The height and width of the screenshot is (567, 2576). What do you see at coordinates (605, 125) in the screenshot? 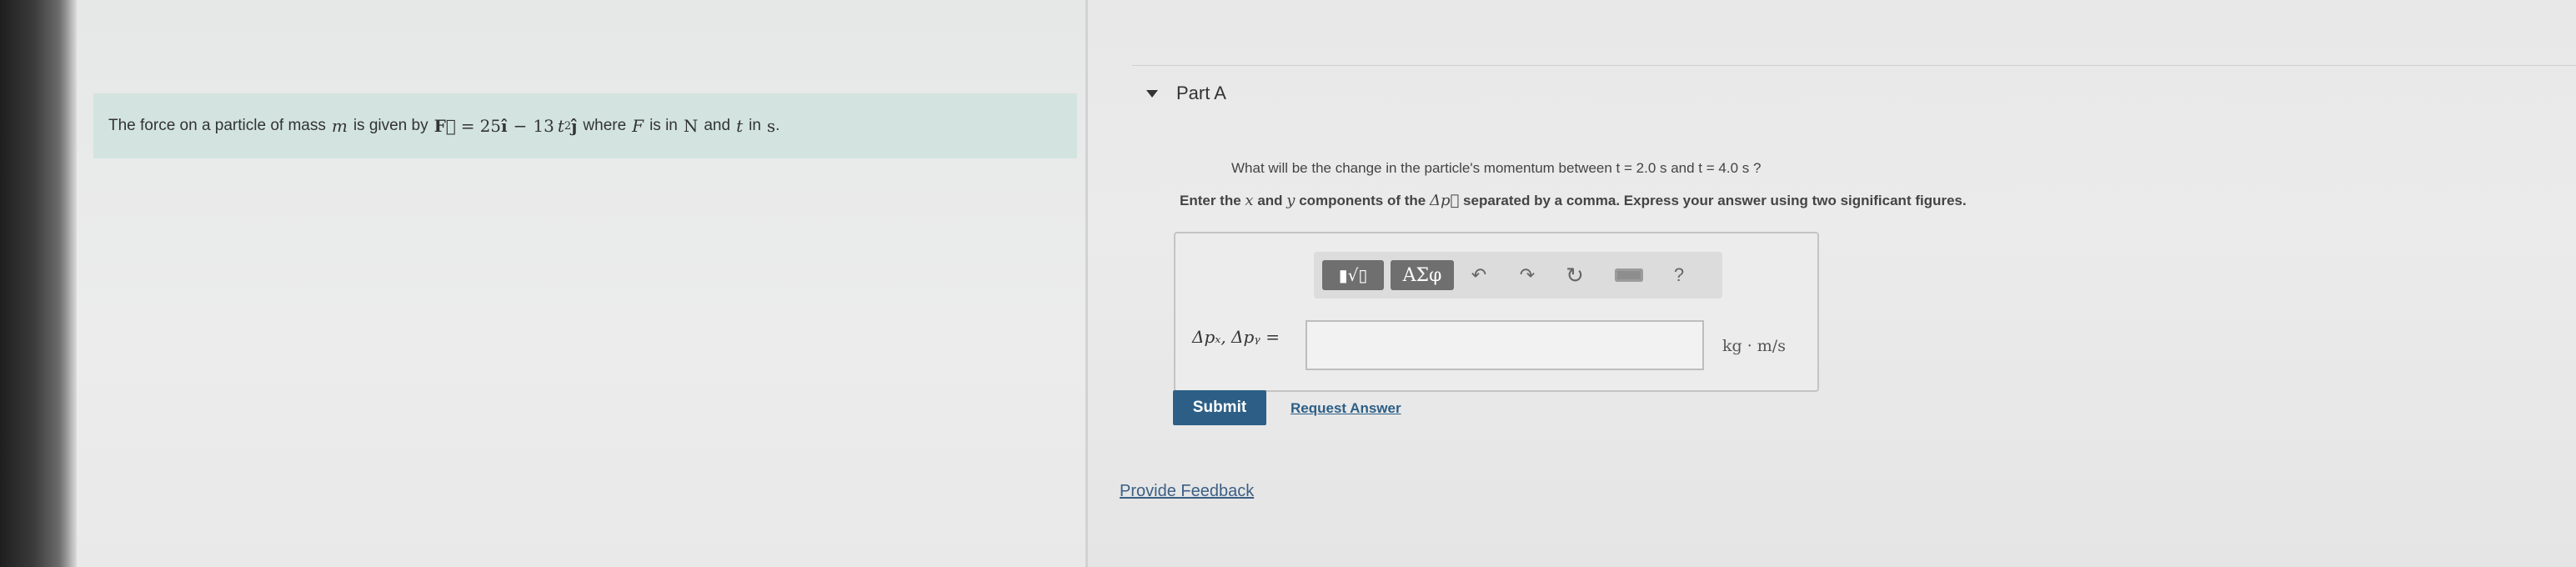
I see `problem-where: where` at bounding box center [605, 125].